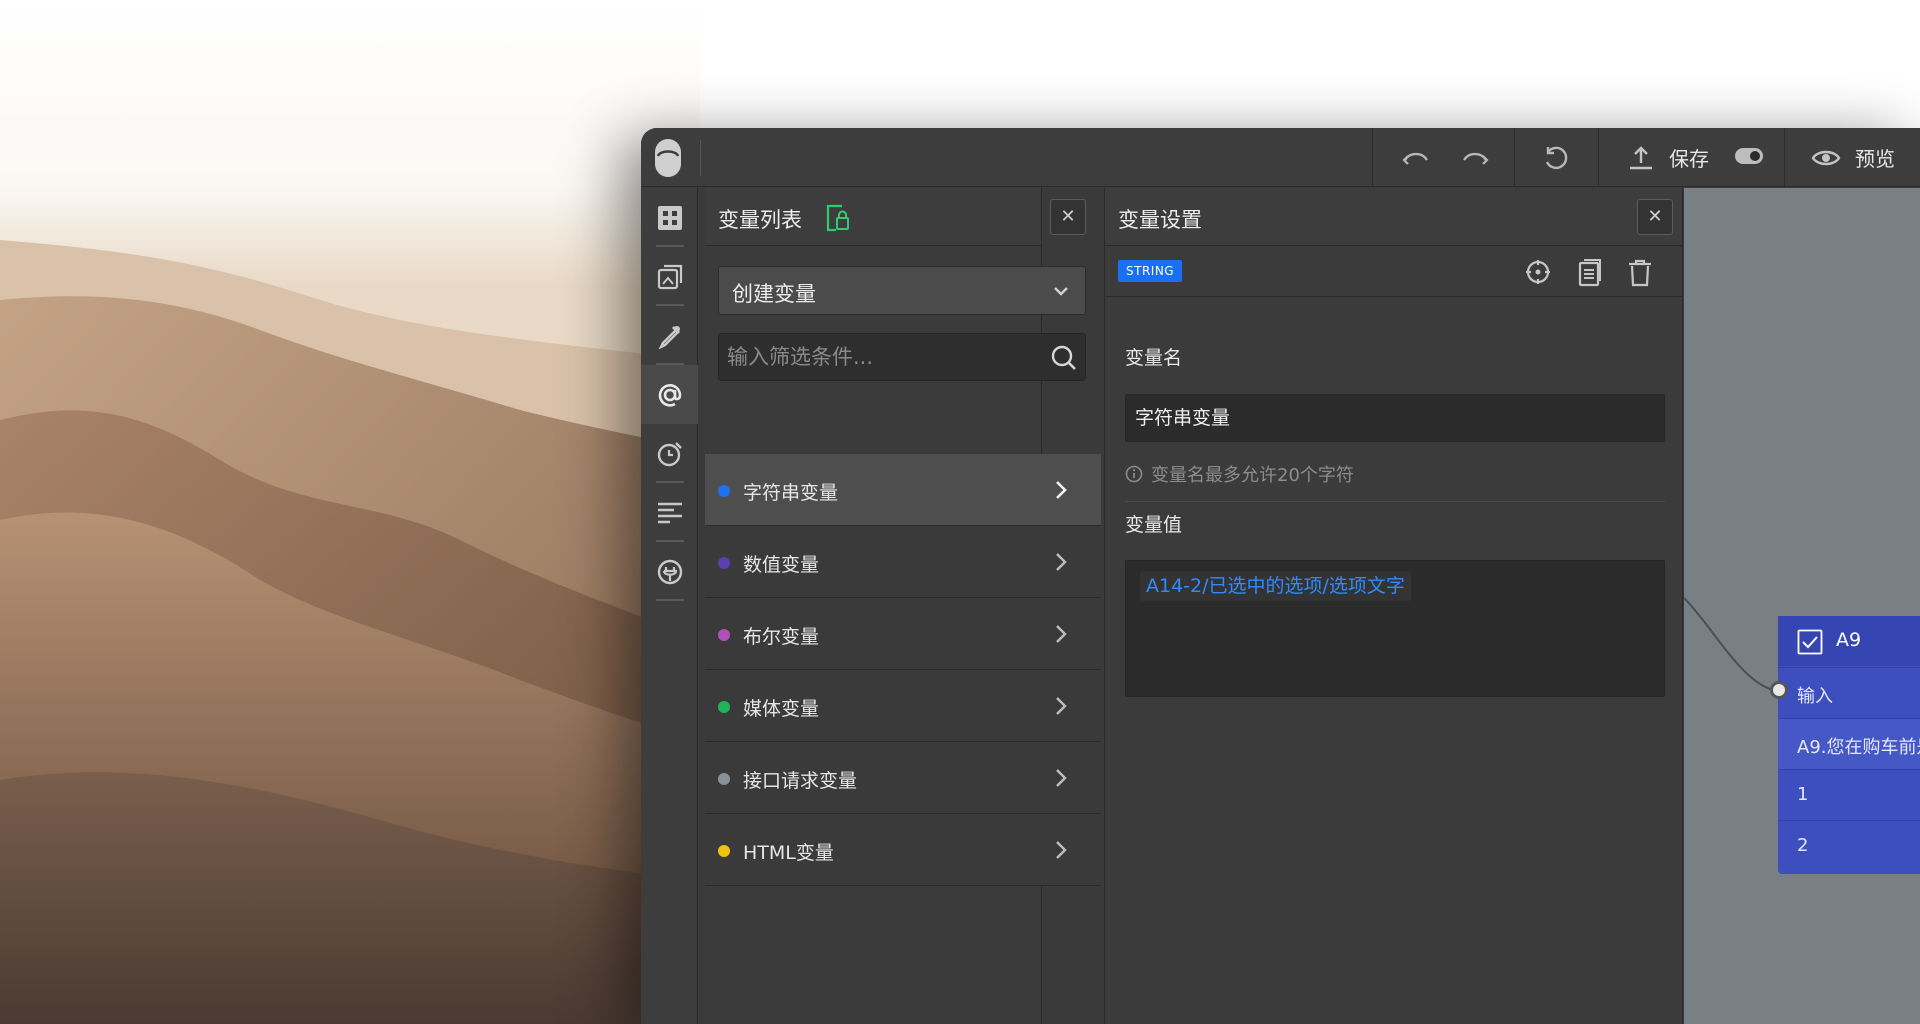 The image size is (1920, 1024). I want to click on divider, so click(1395, 501).